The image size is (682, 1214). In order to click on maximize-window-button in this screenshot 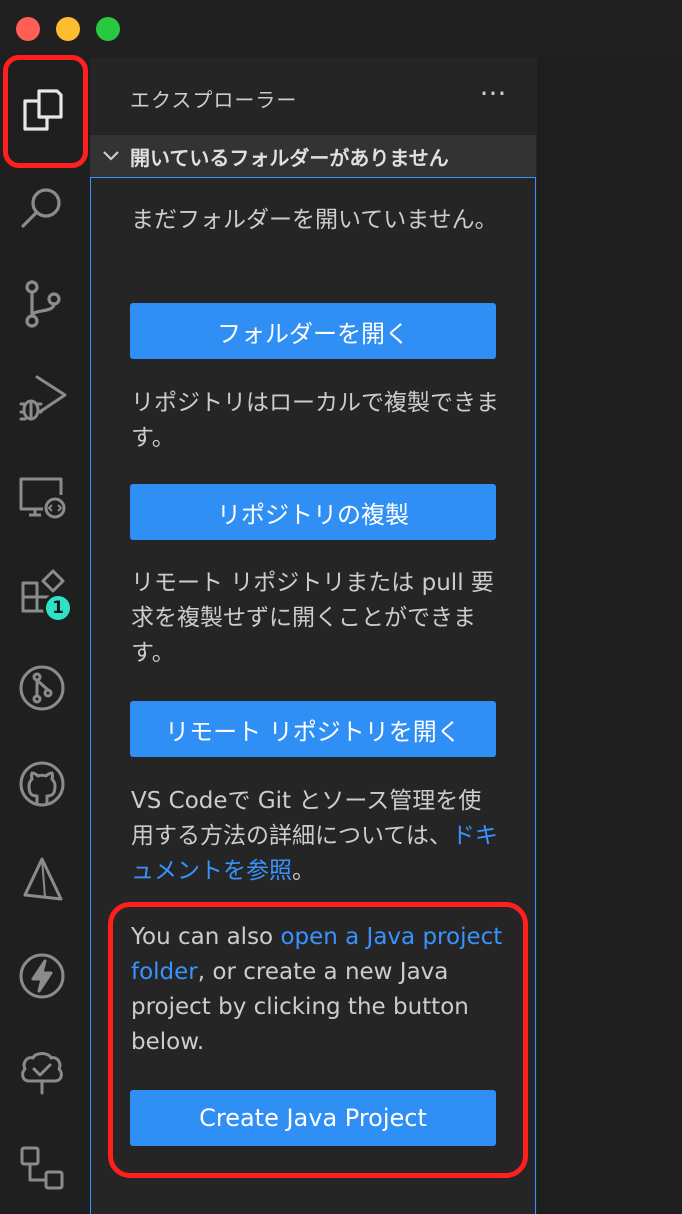, I will do `click(108, 29)`.